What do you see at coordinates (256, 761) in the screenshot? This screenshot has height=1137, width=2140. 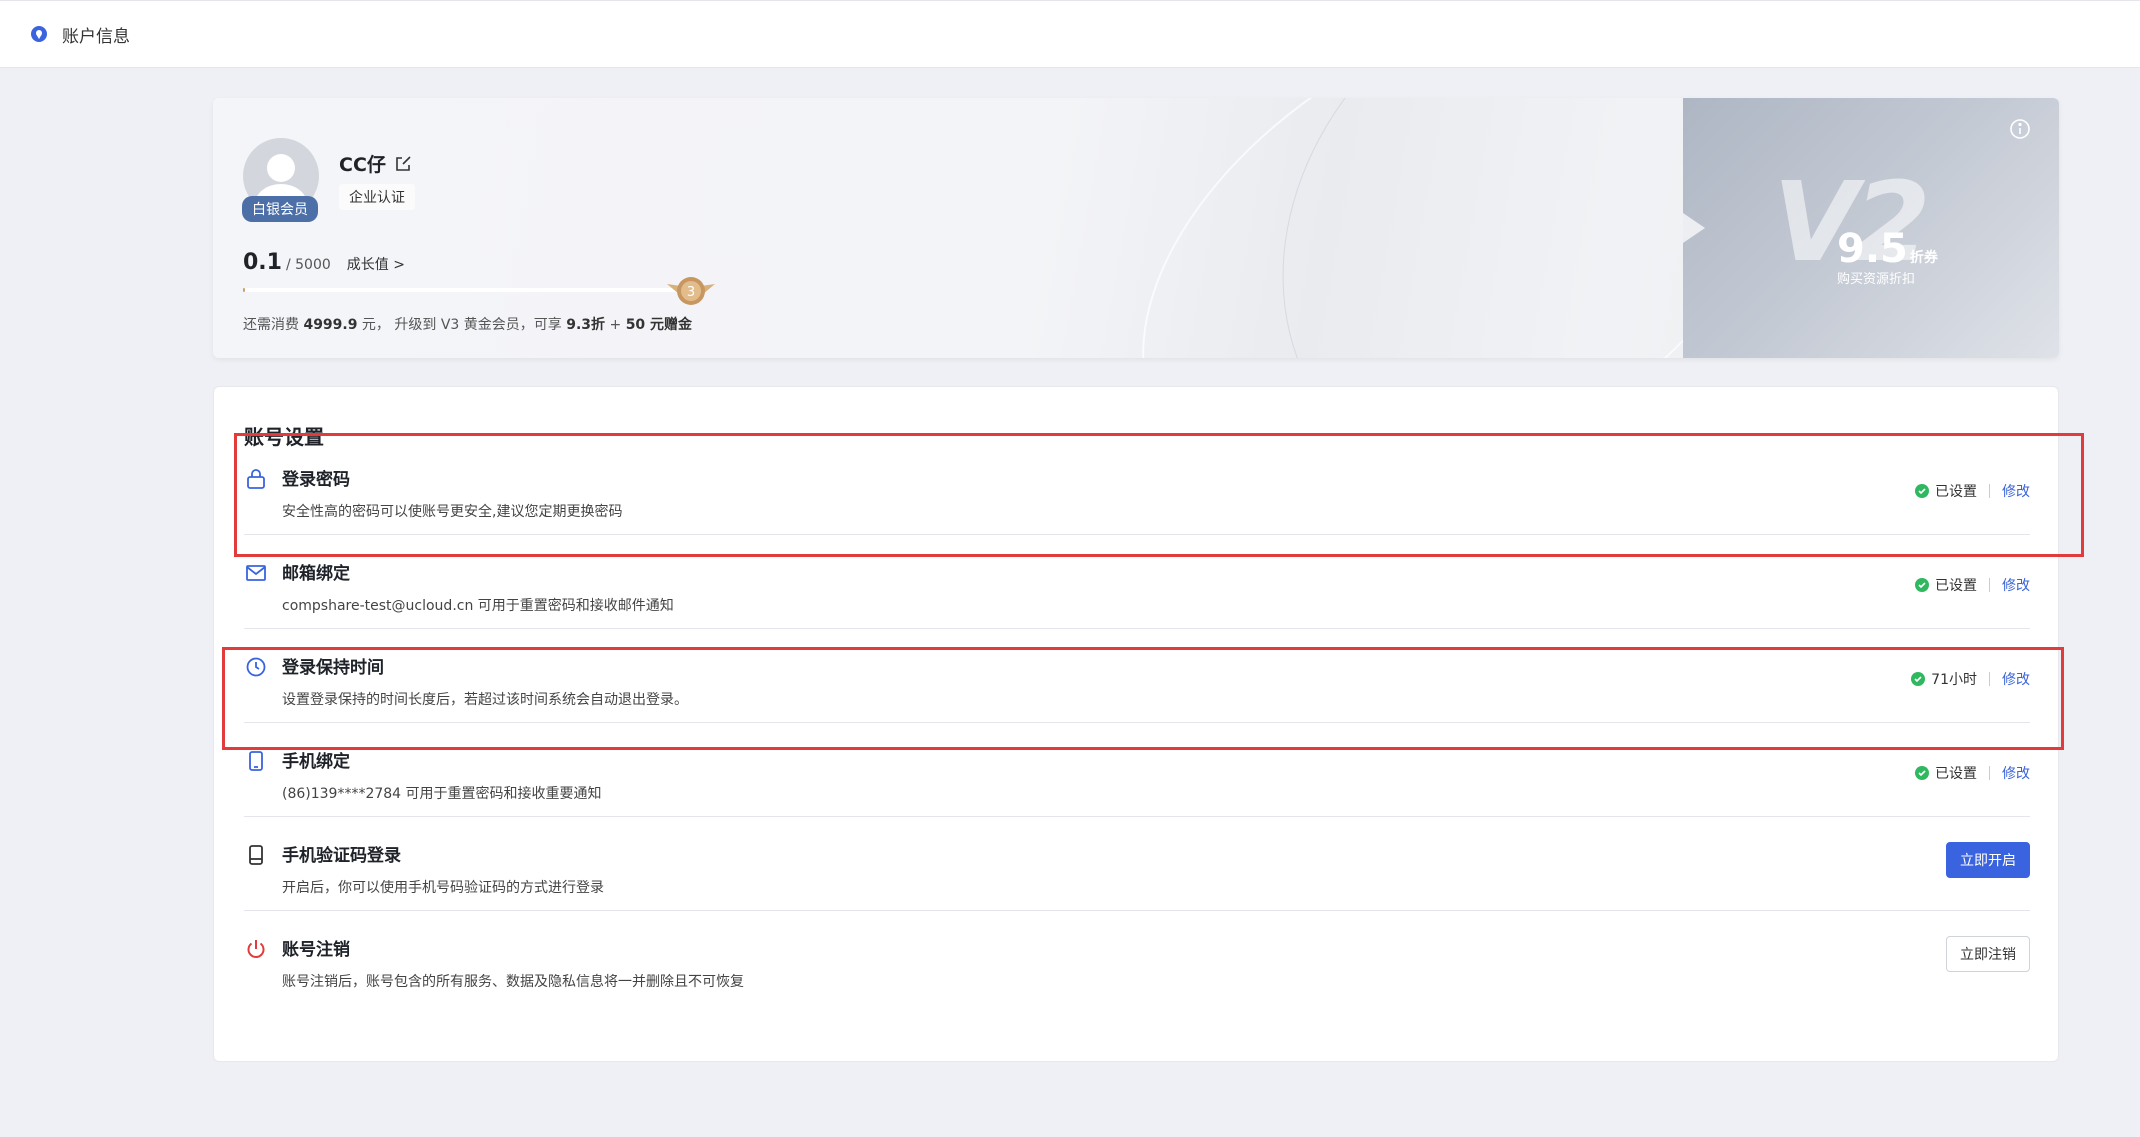 I see `phone-icon` at bounding box center [256, 761].